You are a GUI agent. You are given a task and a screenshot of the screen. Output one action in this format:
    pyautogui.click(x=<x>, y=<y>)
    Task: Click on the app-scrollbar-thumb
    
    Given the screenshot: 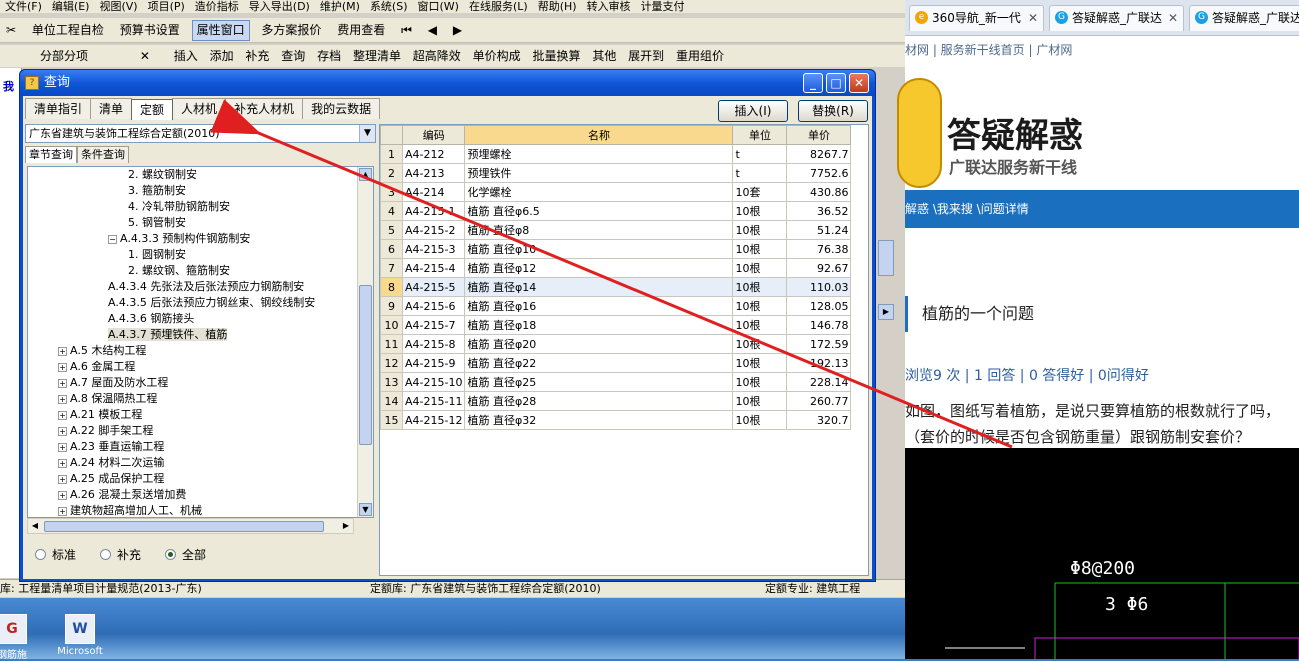 What is the action you would take?
    pyautogui.click(x=886, y=258)
    